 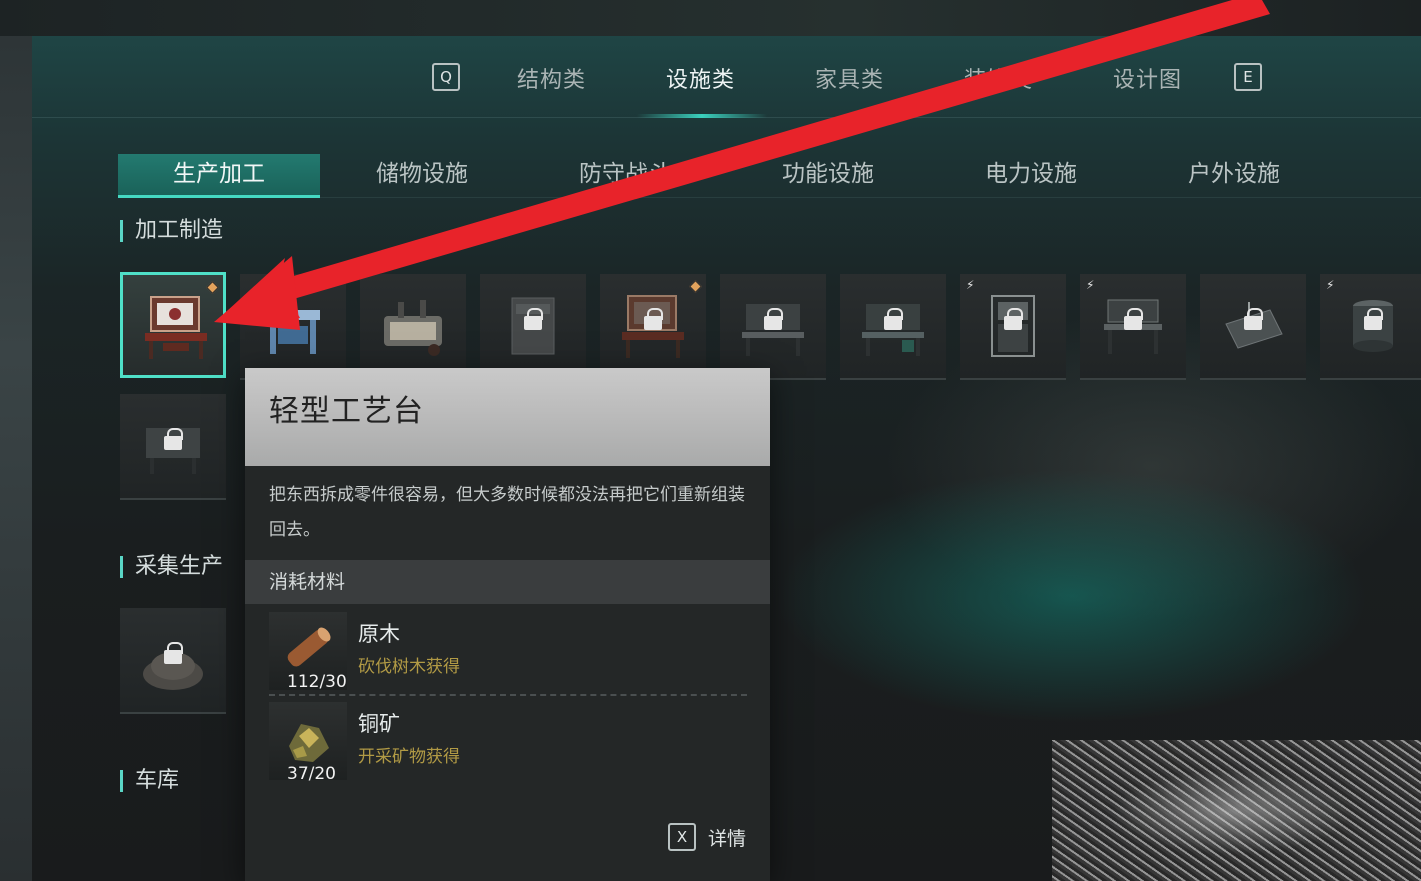 I want to click on item-workbench, so click(x=293, y=327).